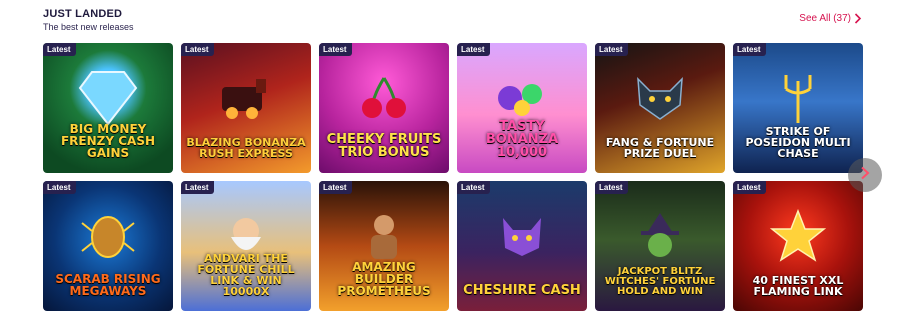 This screenshot has height=327, width=900. I want to click on game-title: CHESHIRE CASH, so click(522, 290).